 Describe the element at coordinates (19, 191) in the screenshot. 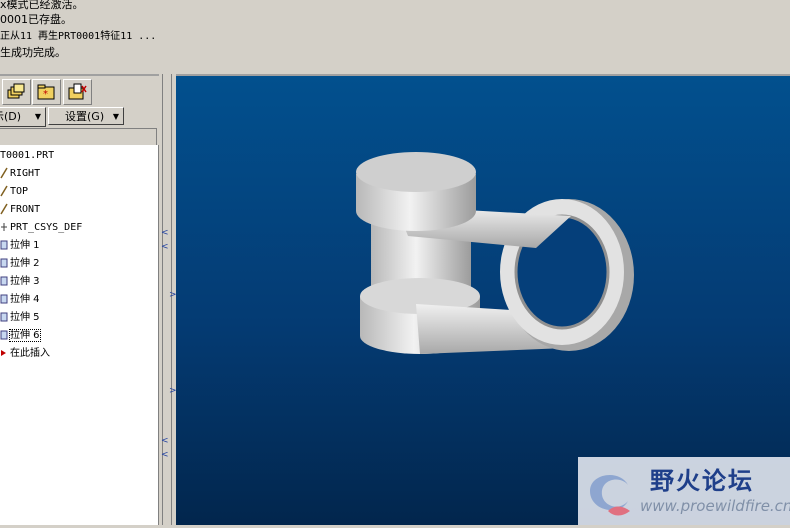

I see `tree-item-label: TOP` at that location.